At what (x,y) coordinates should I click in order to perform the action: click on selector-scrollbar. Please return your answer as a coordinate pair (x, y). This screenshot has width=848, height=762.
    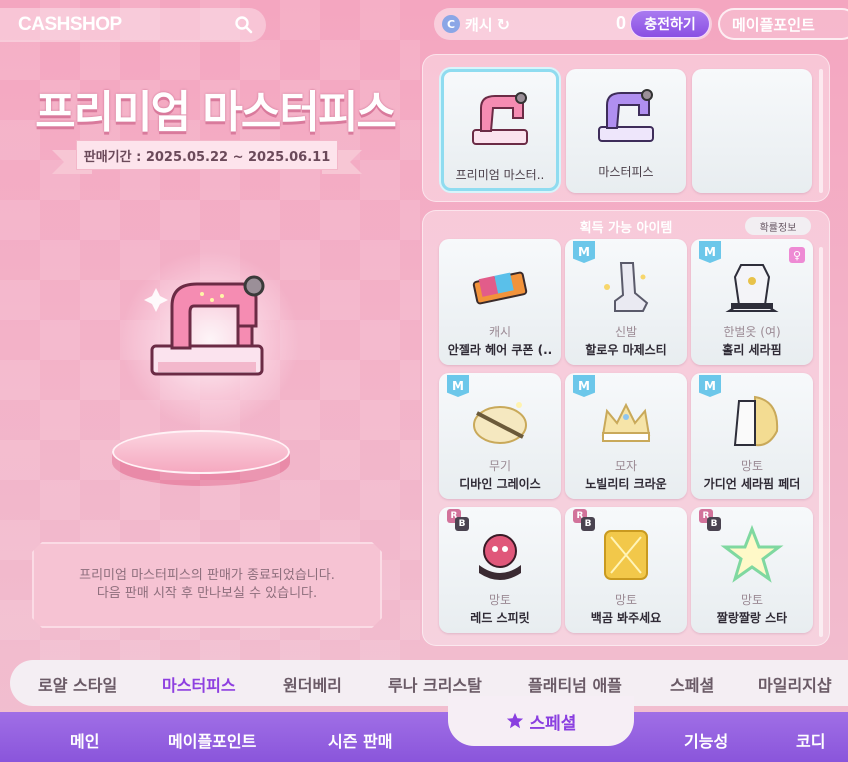
    Looking at the image, I should click on (821, 131).